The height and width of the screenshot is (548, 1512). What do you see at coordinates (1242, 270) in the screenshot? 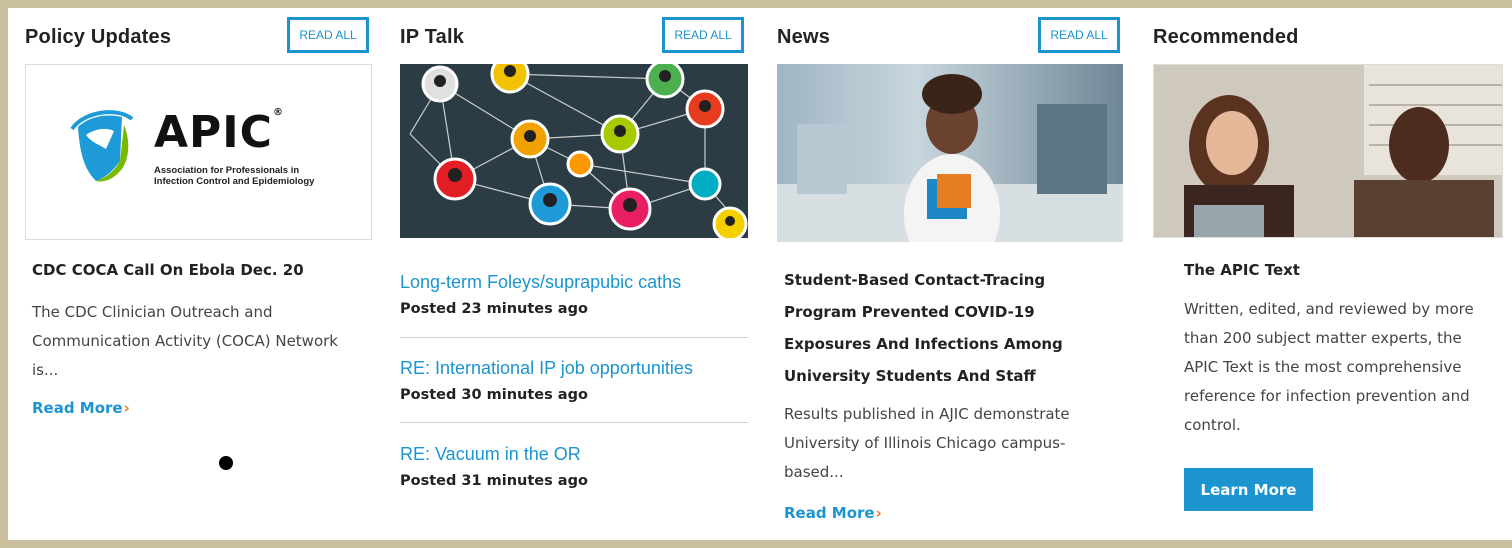
I see `recommended-card-title: The APIC Text` at bounding box center [1242, 270].